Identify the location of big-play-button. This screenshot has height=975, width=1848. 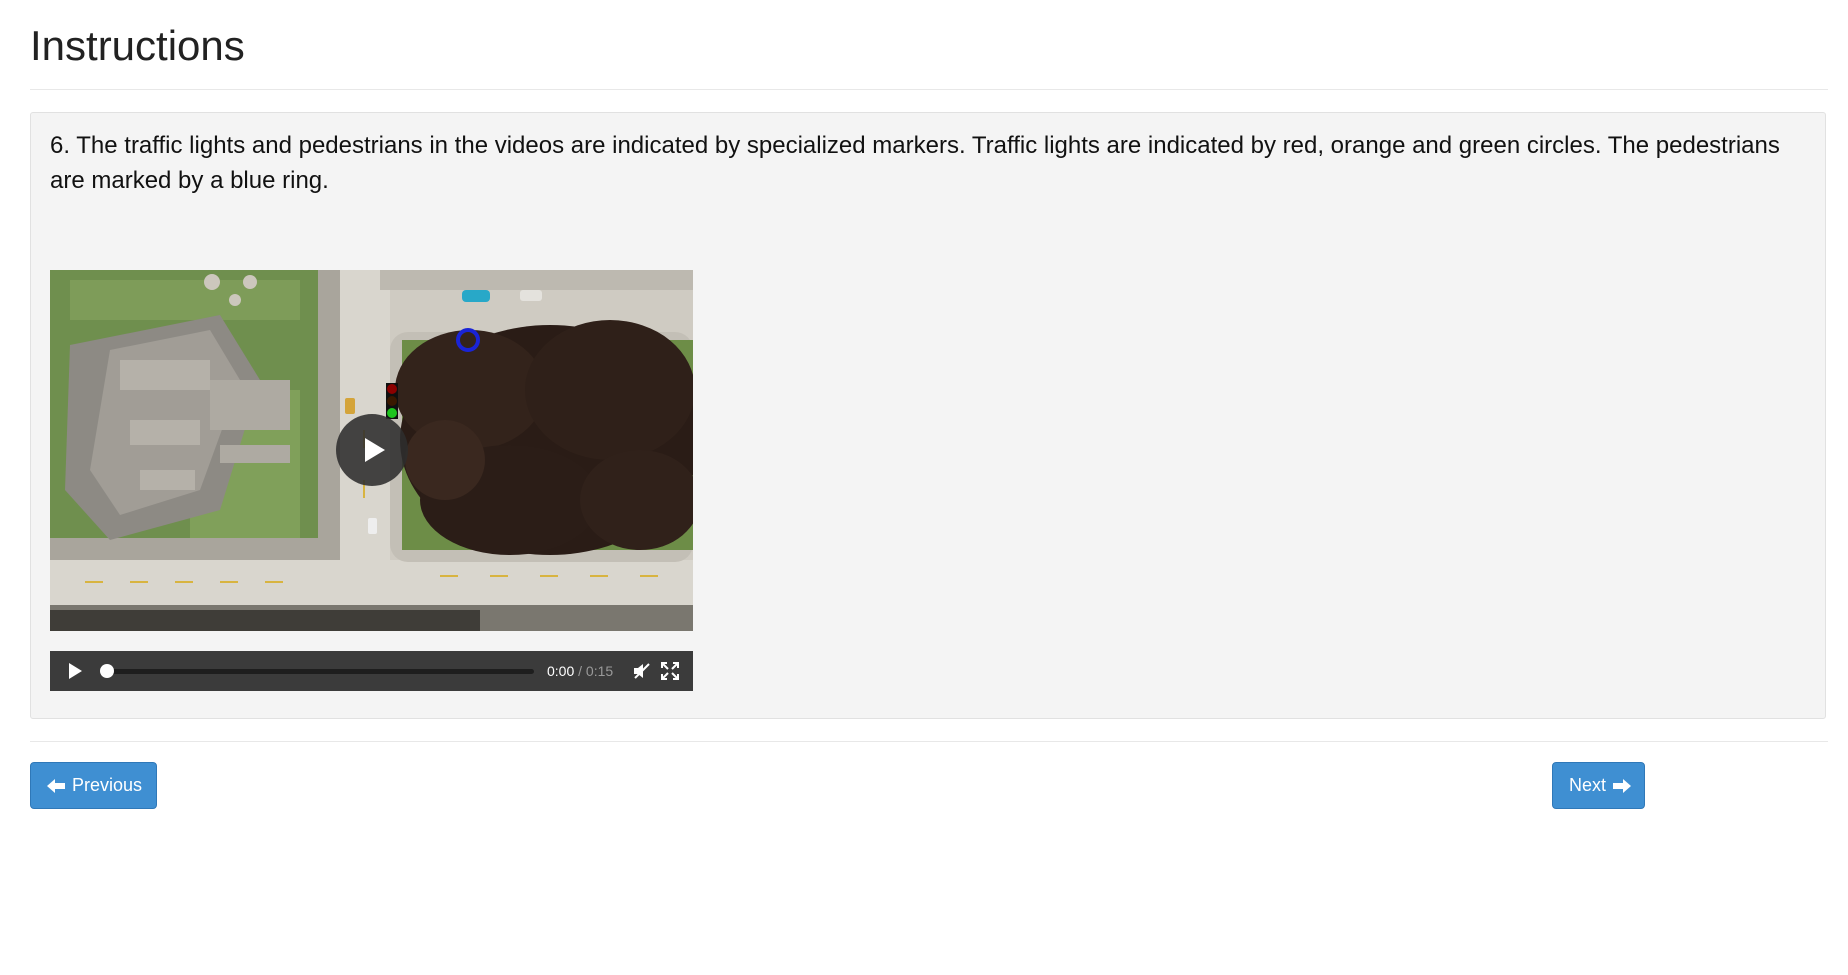
(372, 450).